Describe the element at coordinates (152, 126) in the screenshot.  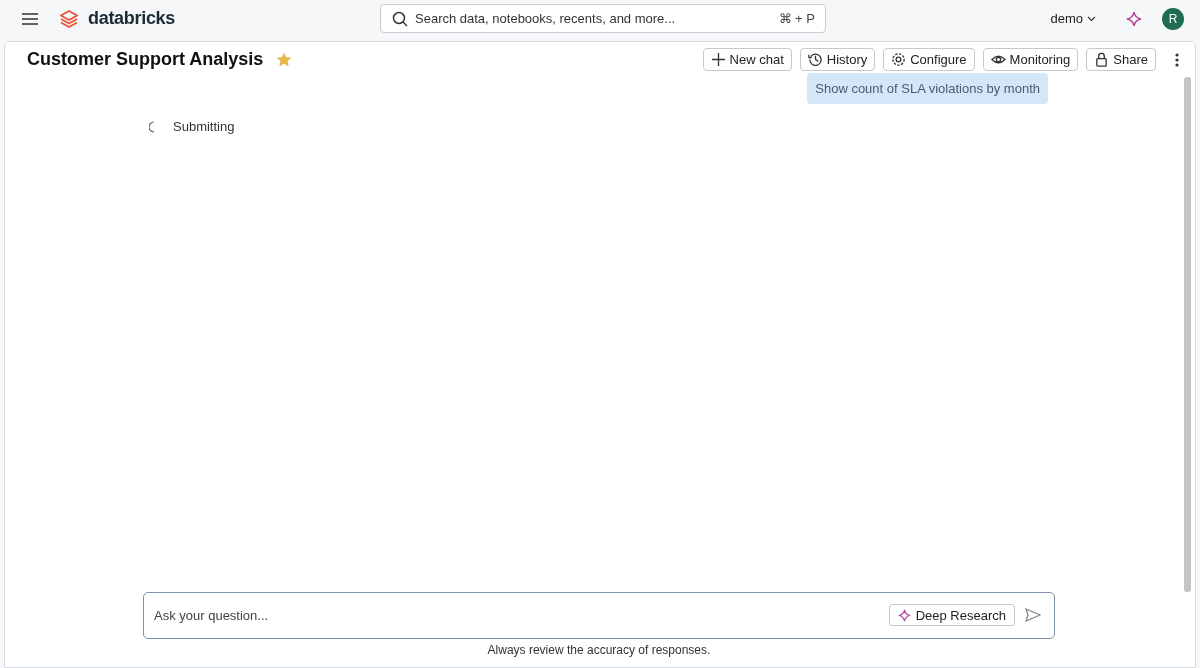
I see `spinner-icon` at that location.